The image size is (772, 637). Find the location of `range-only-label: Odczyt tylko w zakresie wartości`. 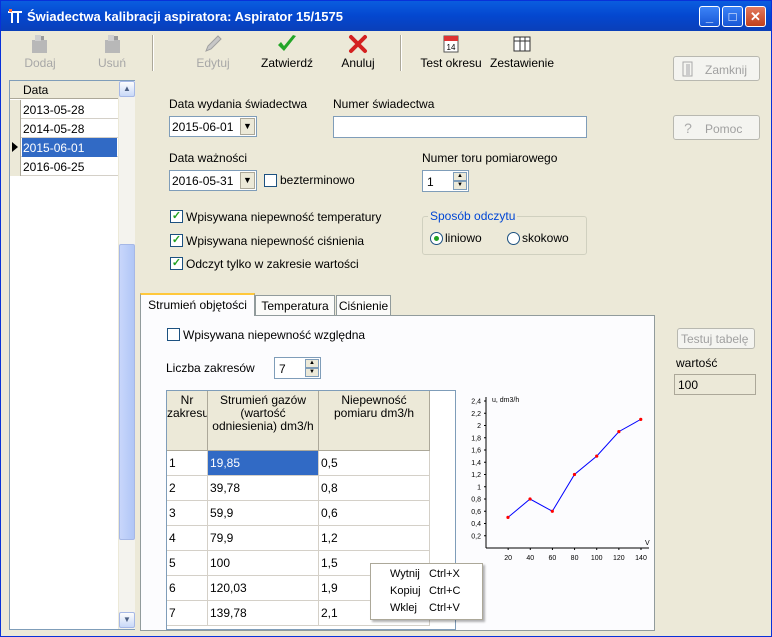

range-only-label: Odczyt tylko w zakresie wartości is located at coordinates (272, 264).